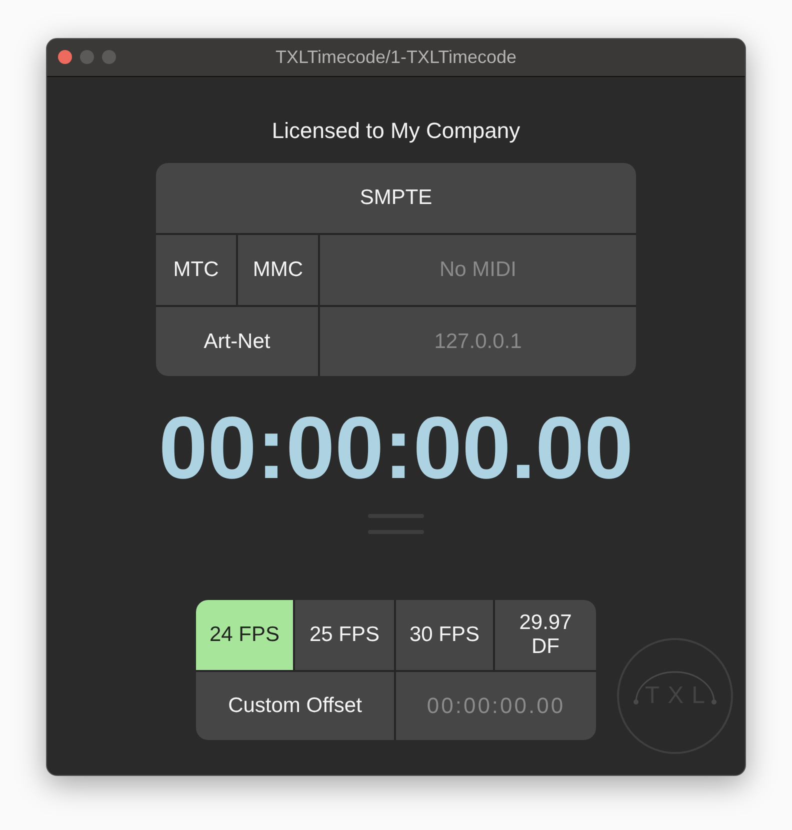  What do you see at coordinates (396, 131) in the screenshot?
I see `license-text: Licensed to My Company` at bounding box center [396, 131].